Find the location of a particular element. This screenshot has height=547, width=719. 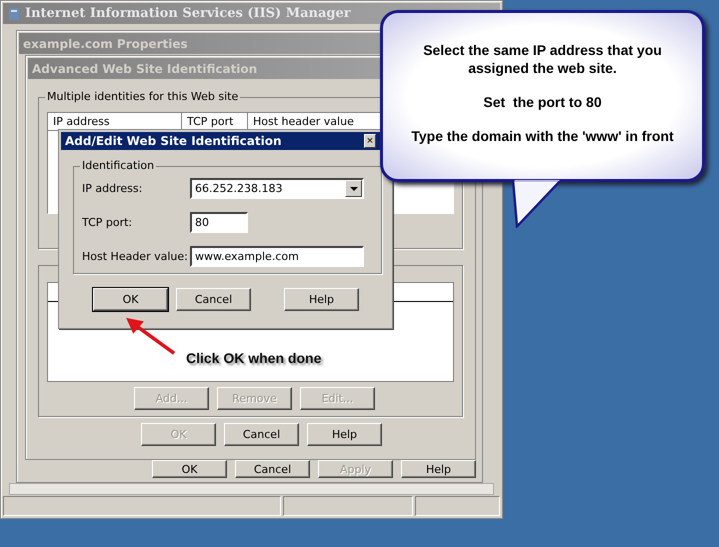

close-button: × is located at coordinates (370, 141).